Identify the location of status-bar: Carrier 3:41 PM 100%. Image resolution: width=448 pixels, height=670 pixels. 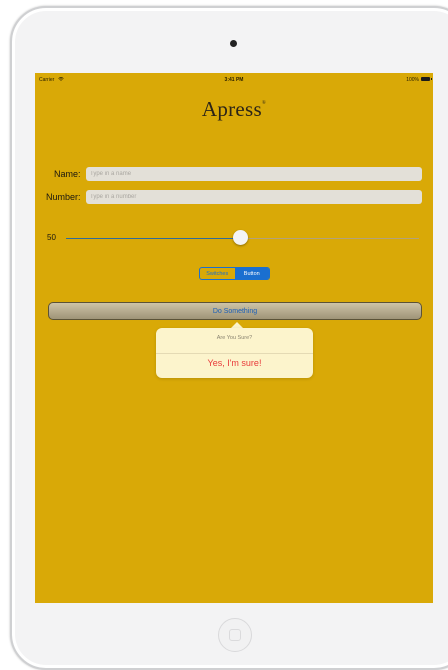
(234, 80).